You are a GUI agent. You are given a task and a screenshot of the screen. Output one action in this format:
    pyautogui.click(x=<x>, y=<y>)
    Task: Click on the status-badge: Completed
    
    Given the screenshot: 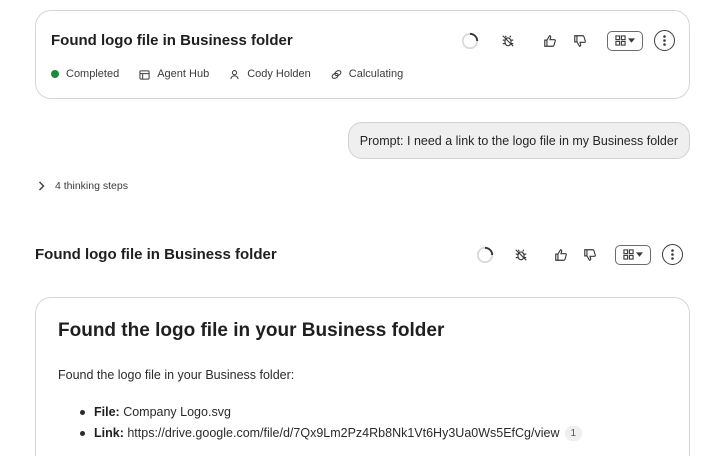 What is the action you would take?
    pyautogui.click(x=85, y=74)
    